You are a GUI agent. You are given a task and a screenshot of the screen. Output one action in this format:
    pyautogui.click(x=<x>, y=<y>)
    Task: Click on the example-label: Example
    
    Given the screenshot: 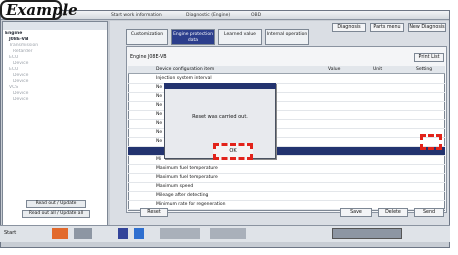 What is the action you would take?
    pyautogui.click(x=39, y=10)
    